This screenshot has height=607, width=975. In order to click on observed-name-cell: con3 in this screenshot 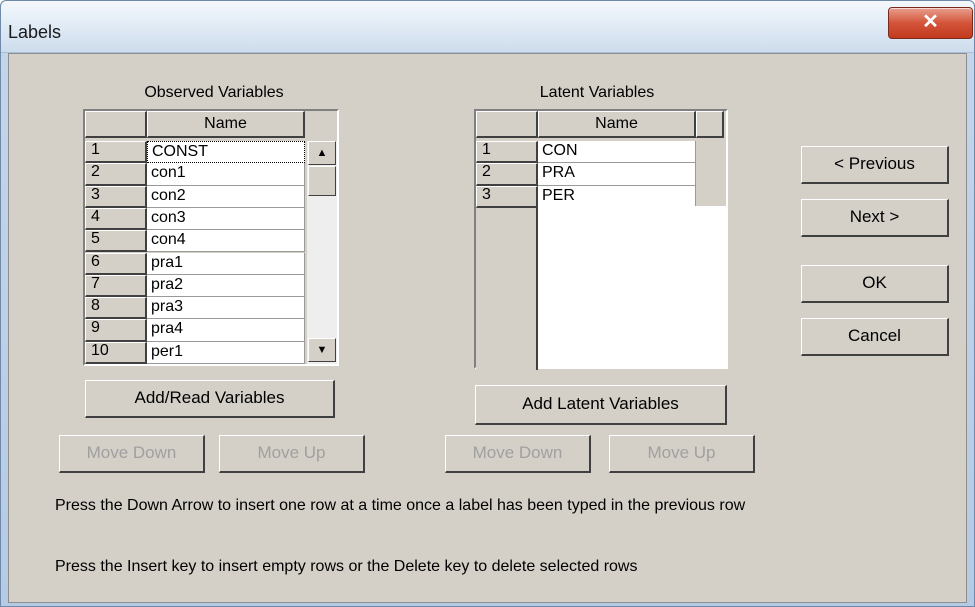, I will do `click(226, 219)`.